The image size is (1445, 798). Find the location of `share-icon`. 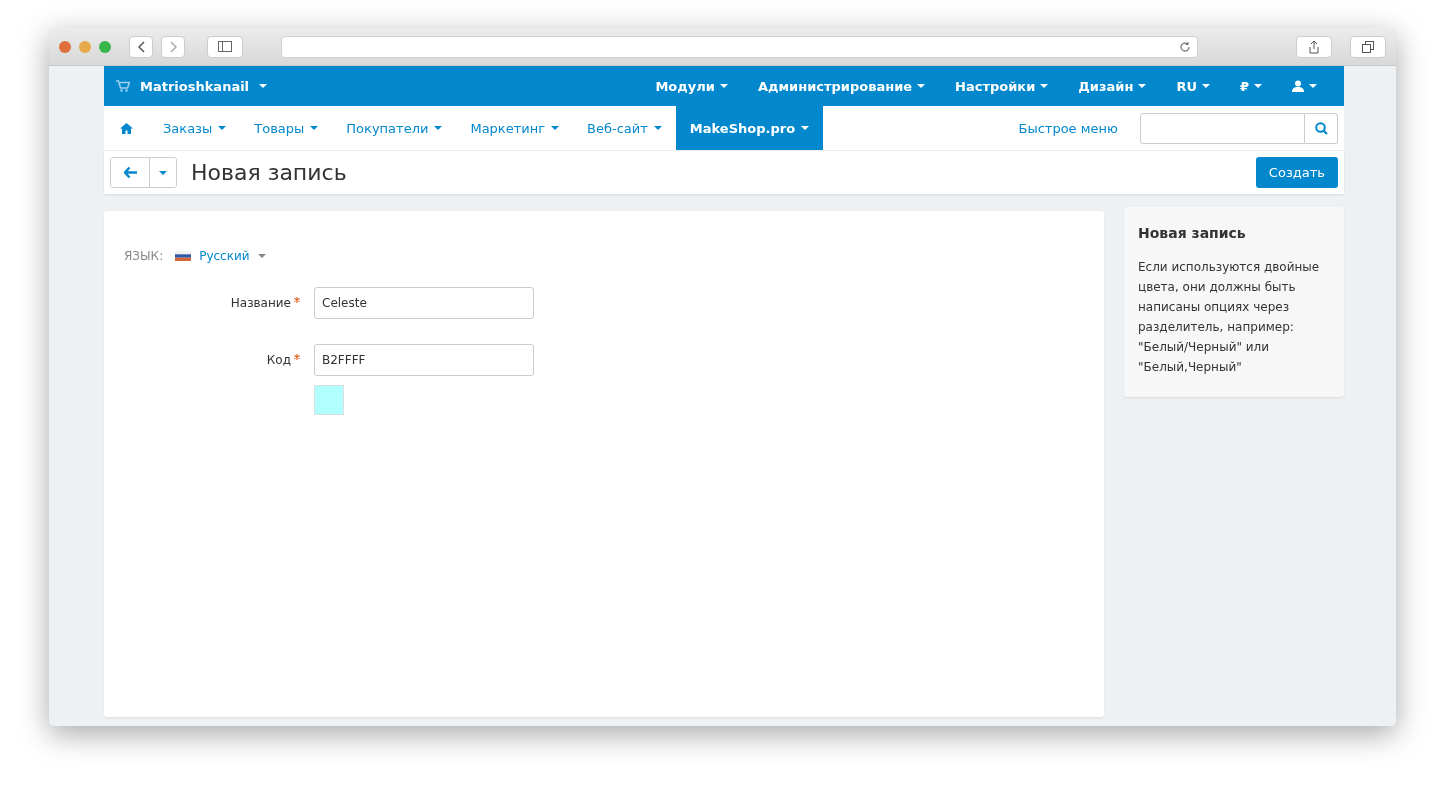

share-icon is located at coordinates (1314, 46).